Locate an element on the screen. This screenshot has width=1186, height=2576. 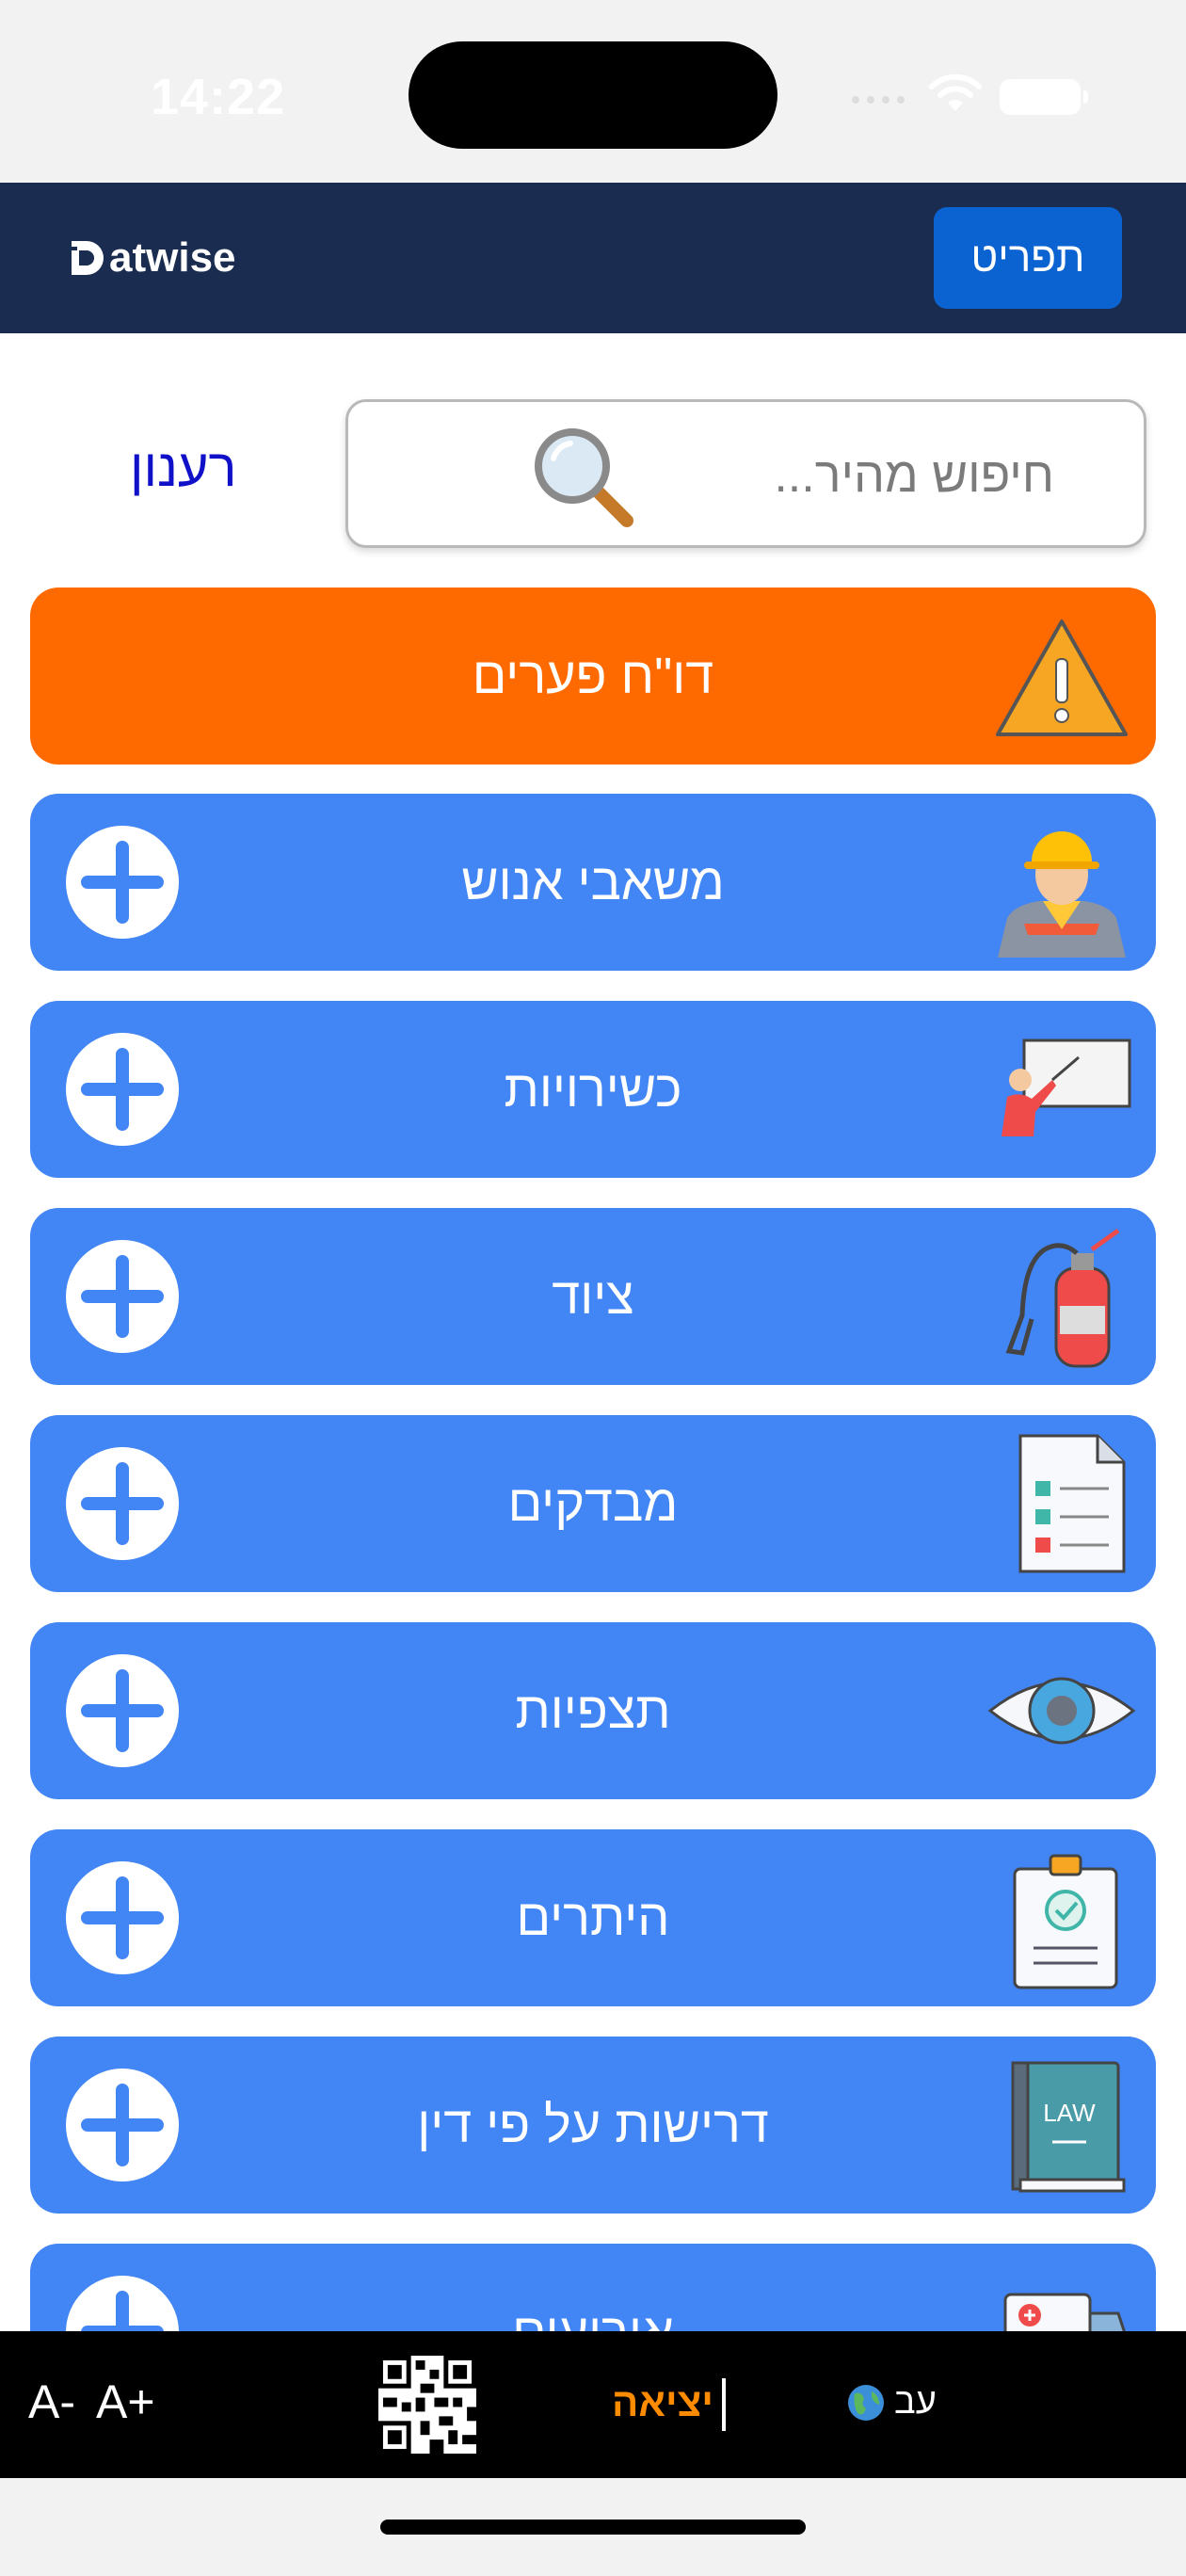
tile-audits: מבדקים is located at coordinates (593, 1503).